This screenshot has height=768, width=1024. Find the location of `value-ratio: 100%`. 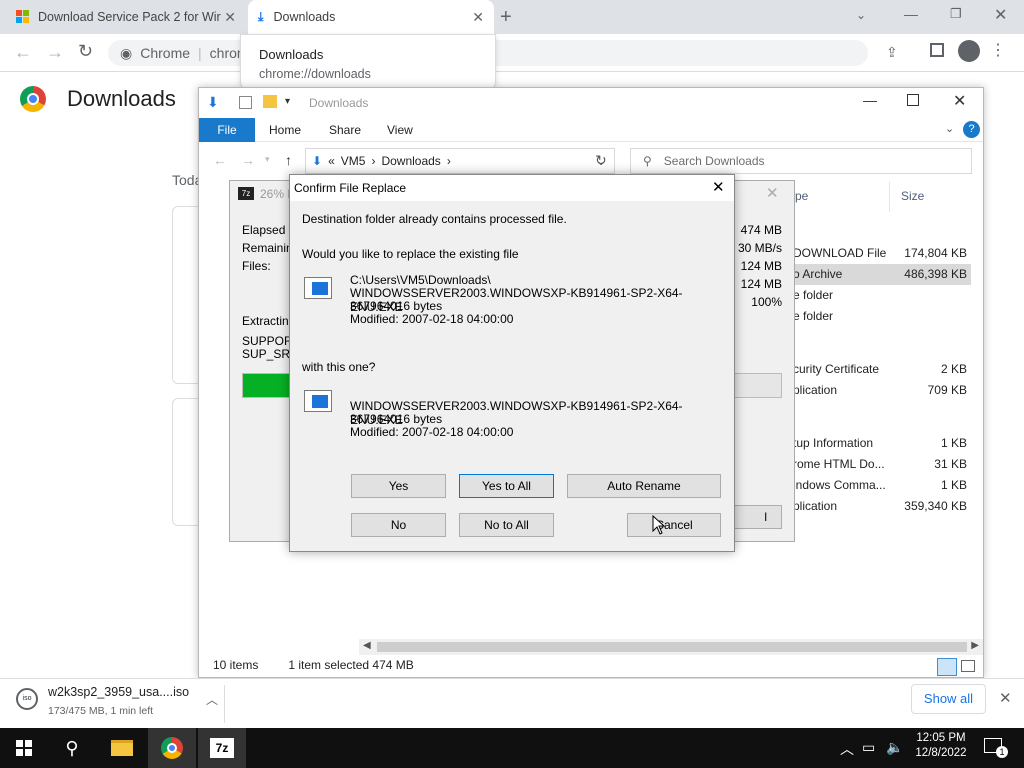

value-ratio: 100% is located at coordinates (766, 302).